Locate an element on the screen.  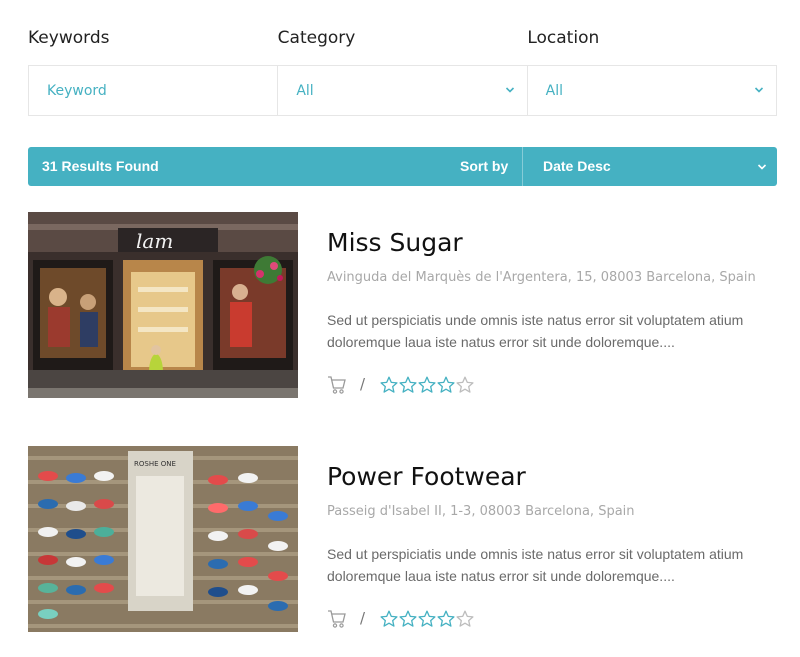
listing-title: Power Footwear is located at coordinates (426, 476).